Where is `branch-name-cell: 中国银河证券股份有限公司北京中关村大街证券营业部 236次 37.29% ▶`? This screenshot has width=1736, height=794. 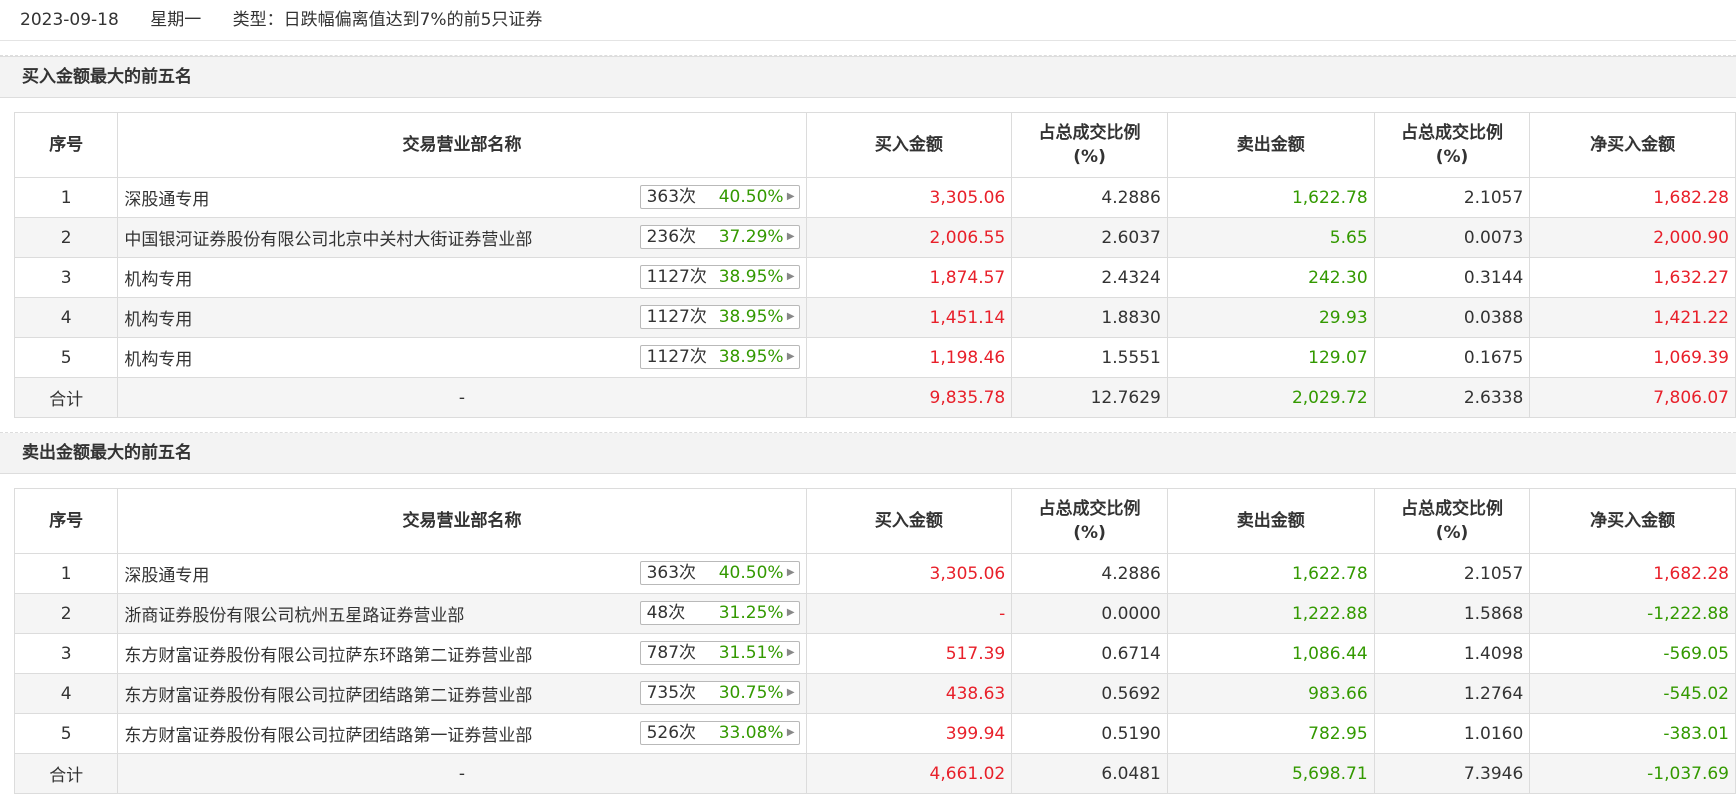 branch-name-cell: 中国银河证券股份有限公司北京中关村大街证券营业部 236次 37.29% ▶ is located at coordinates (462, 237).